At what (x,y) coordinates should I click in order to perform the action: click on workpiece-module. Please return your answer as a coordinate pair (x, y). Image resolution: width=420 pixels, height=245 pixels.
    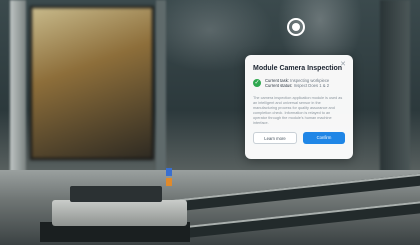
    Looking at the image, I should click on (116, 194).